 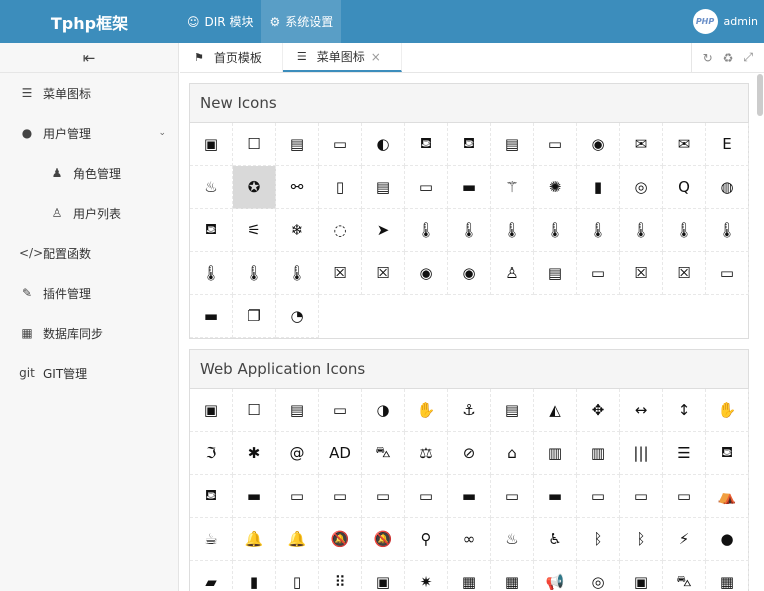 What do you see at coordinates (469, 453) in the screenshot?
I see `ban-icon: ⊘` at bounding box center [469, 453].